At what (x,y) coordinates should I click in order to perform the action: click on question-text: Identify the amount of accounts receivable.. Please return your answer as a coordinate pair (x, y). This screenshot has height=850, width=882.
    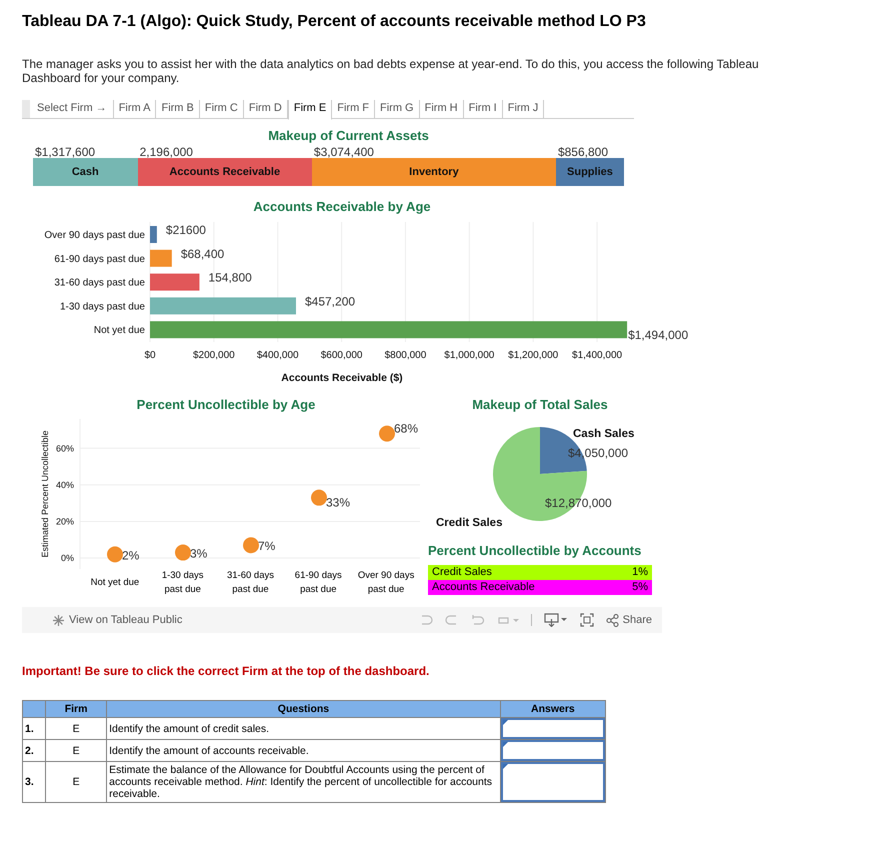
    Looking at the image, I should click on (303, 751).